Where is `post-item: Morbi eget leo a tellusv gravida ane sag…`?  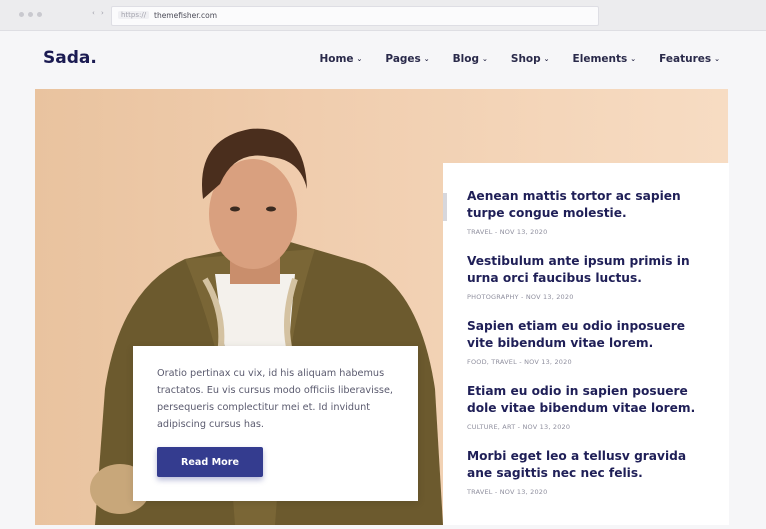
post-item: Morbi eget leo a tellusv gravida ane sag… is located at coordinates (587, 472).